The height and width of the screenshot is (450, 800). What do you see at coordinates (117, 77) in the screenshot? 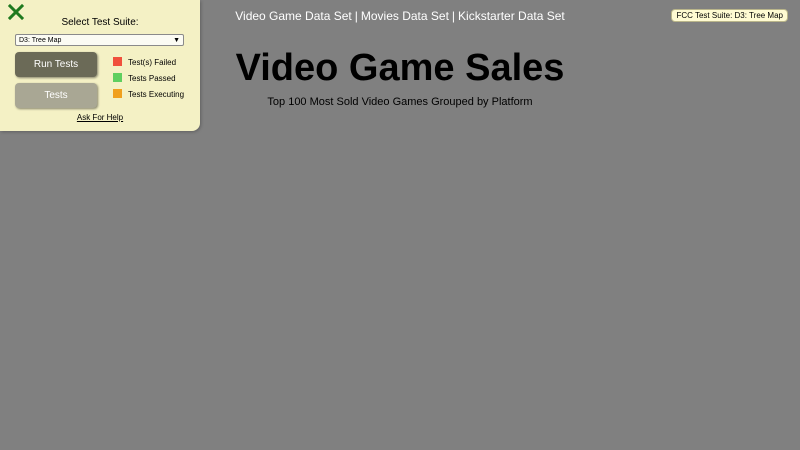
I see `passed-swatch` at bounding box center [117, 77].